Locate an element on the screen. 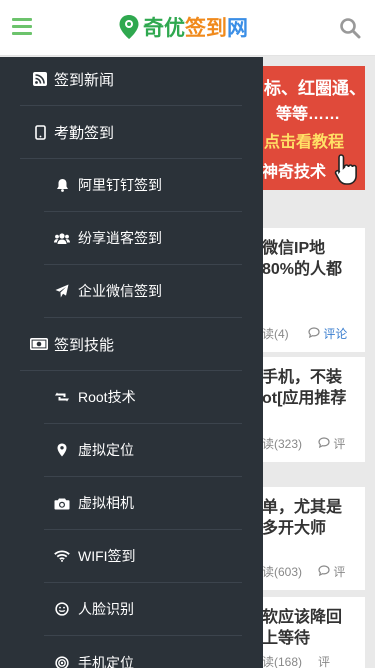 The height and width of the screenshot is (668, 375). view-count: 读(603) is located at coordinates (282, 572).